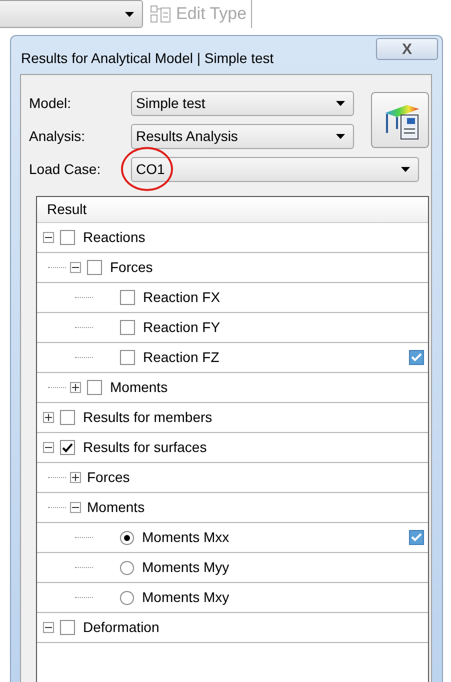 The width and height of the screenshot is (451, 682). What do you see at coordinates (255, 627) in the screenshot?
I see `tree-item-label: Deformation` at bounding box center [255, 627].